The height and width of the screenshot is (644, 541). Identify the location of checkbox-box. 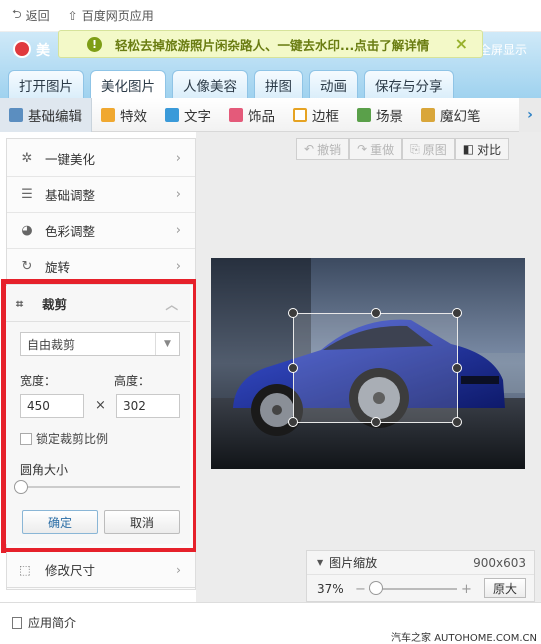
(26, 438).